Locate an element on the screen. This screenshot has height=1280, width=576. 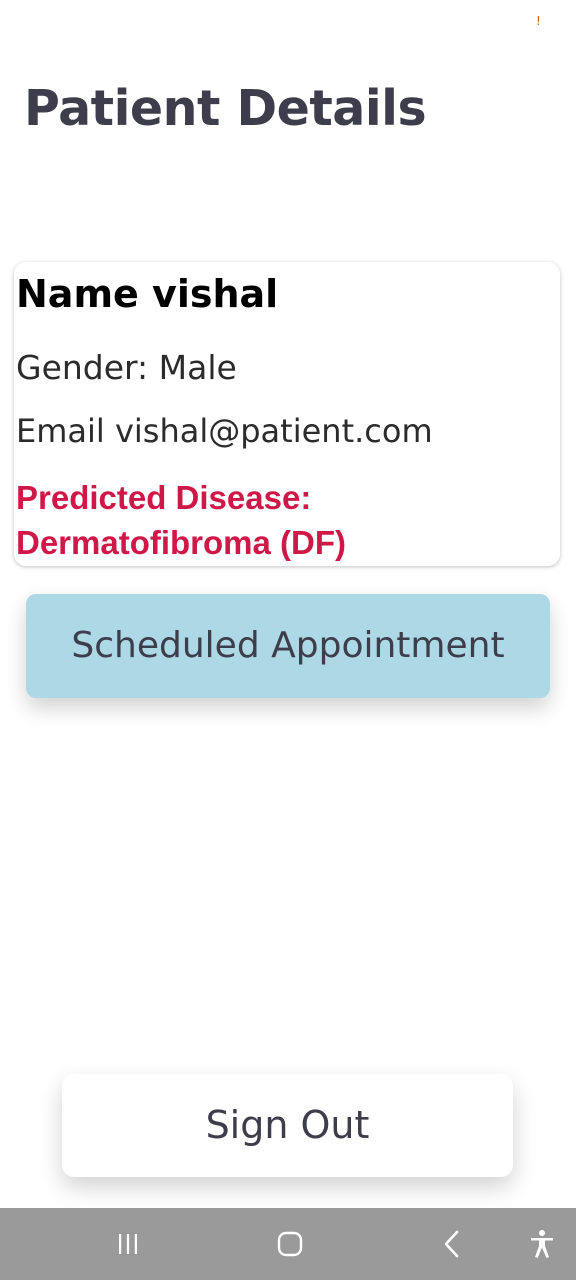
back-icon is located at coordinates (451, 1244).